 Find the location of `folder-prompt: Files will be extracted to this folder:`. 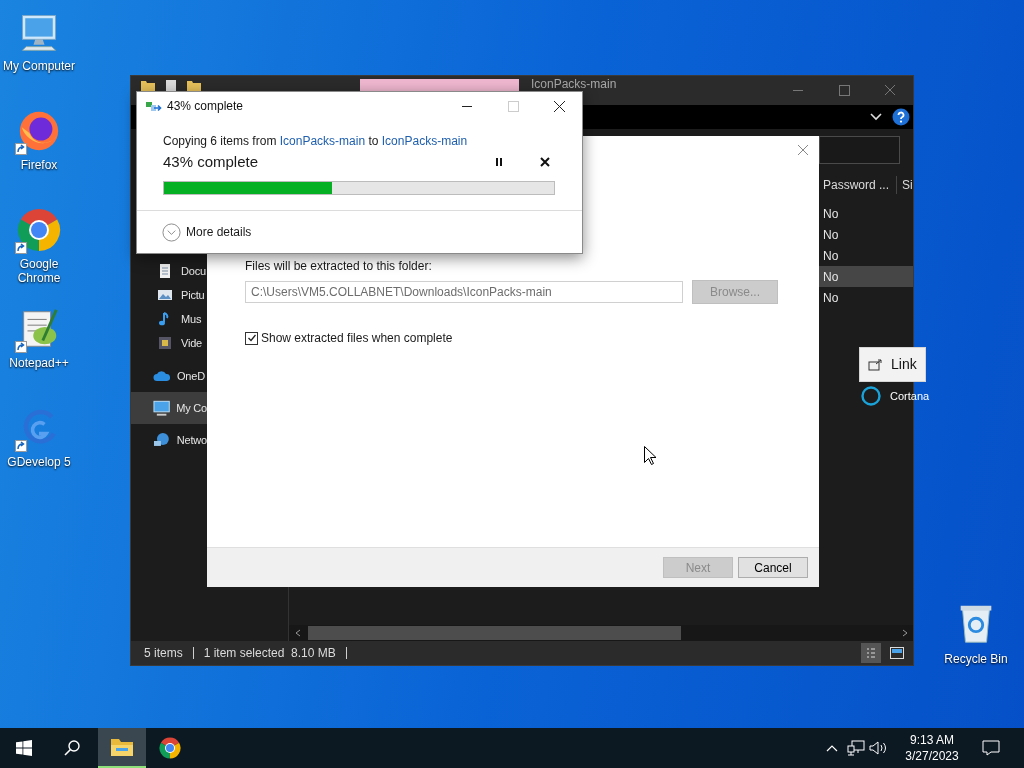

folder-prompt: Files will be extracted to this folder: is located at coordinates (339, 266).